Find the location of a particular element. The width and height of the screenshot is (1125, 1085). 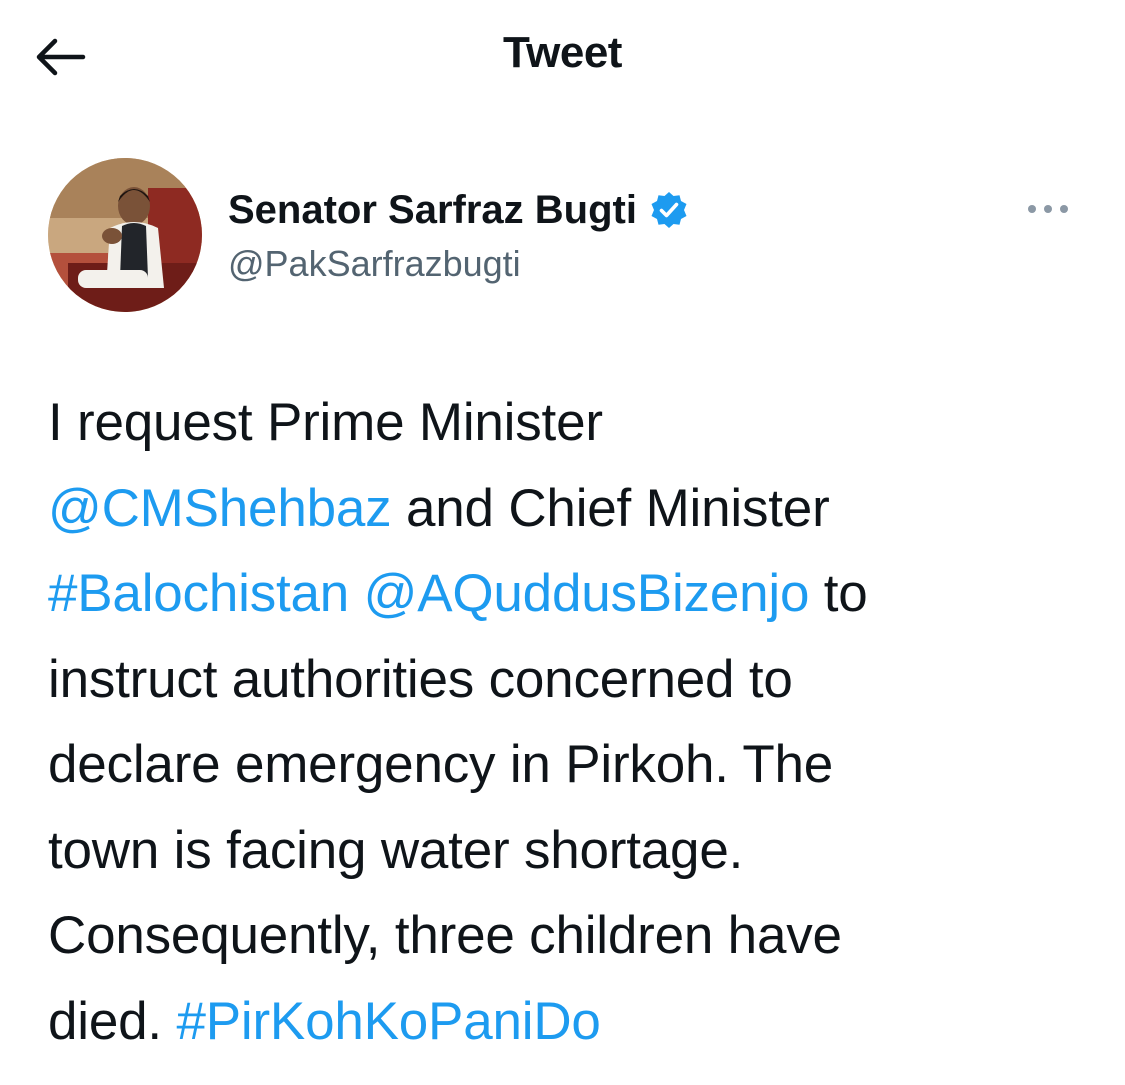

tweet-line: died. #PirKohKoPaniDo is located at coordinates (568, 1022).